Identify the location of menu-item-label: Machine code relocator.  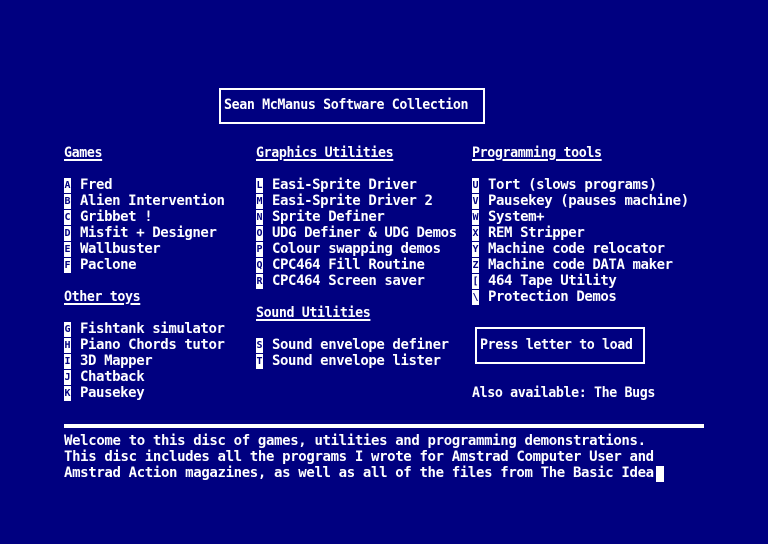
(576, 249).